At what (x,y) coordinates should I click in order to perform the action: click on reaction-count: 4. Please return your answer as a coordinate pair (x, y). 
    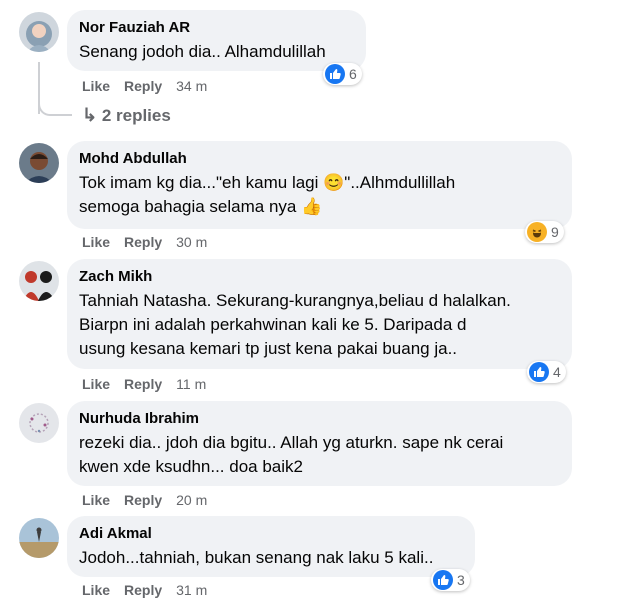
    Looking at the image, I should click on (557, 372).